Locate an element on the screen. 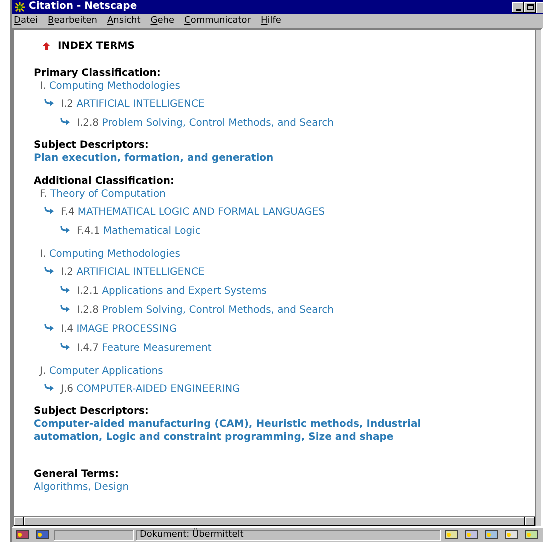  classification-link: F. Theory of Computation is located at coordinates (287, 194).